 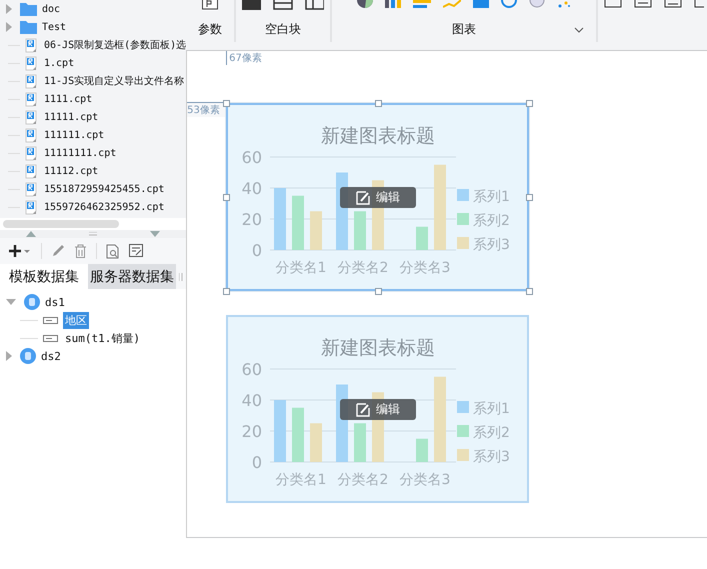 What do you see at coordinates (509, 4) in the screenshot?
I see `gauge-icon` at bounding box center [509, 4].